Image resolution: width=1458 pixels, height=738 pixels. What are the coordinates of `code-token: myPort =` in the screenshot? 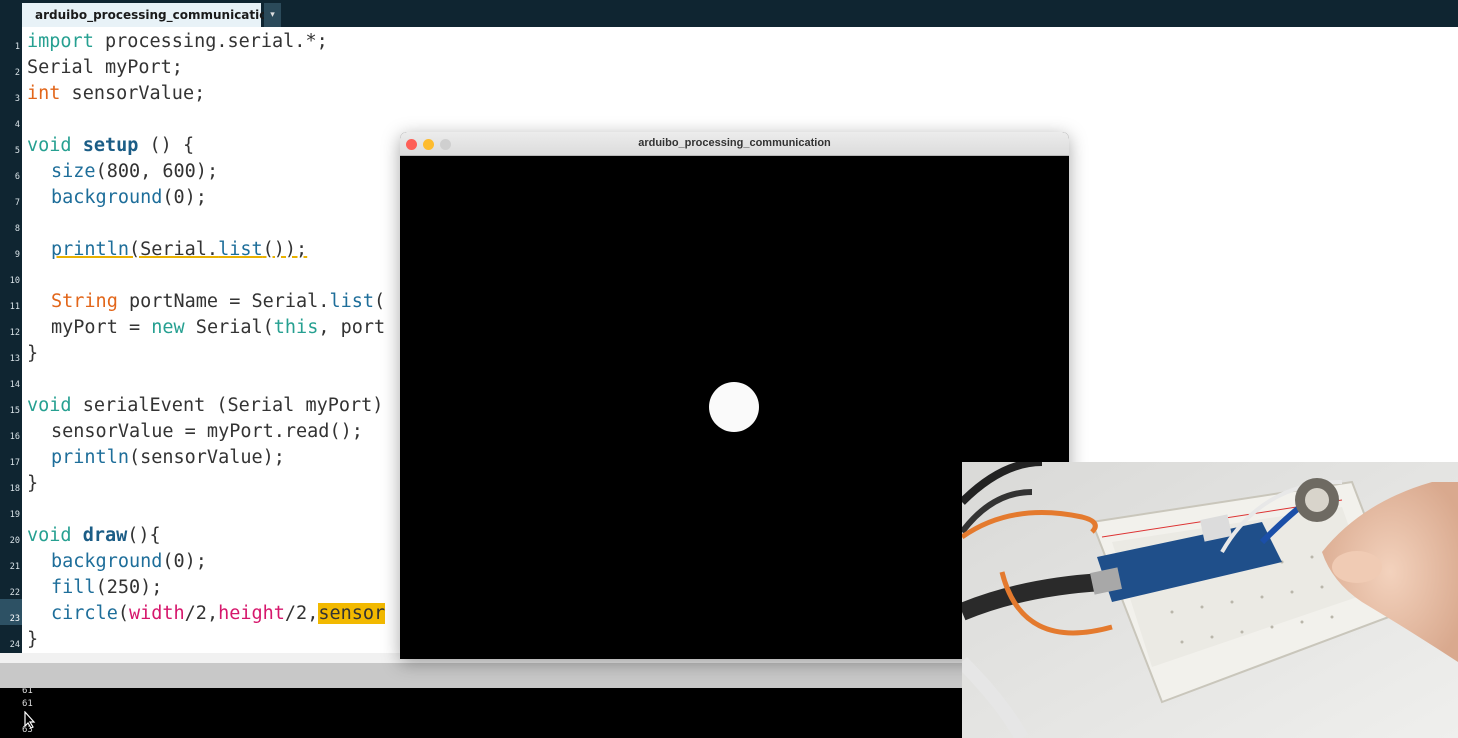 It's located at (101, 327).